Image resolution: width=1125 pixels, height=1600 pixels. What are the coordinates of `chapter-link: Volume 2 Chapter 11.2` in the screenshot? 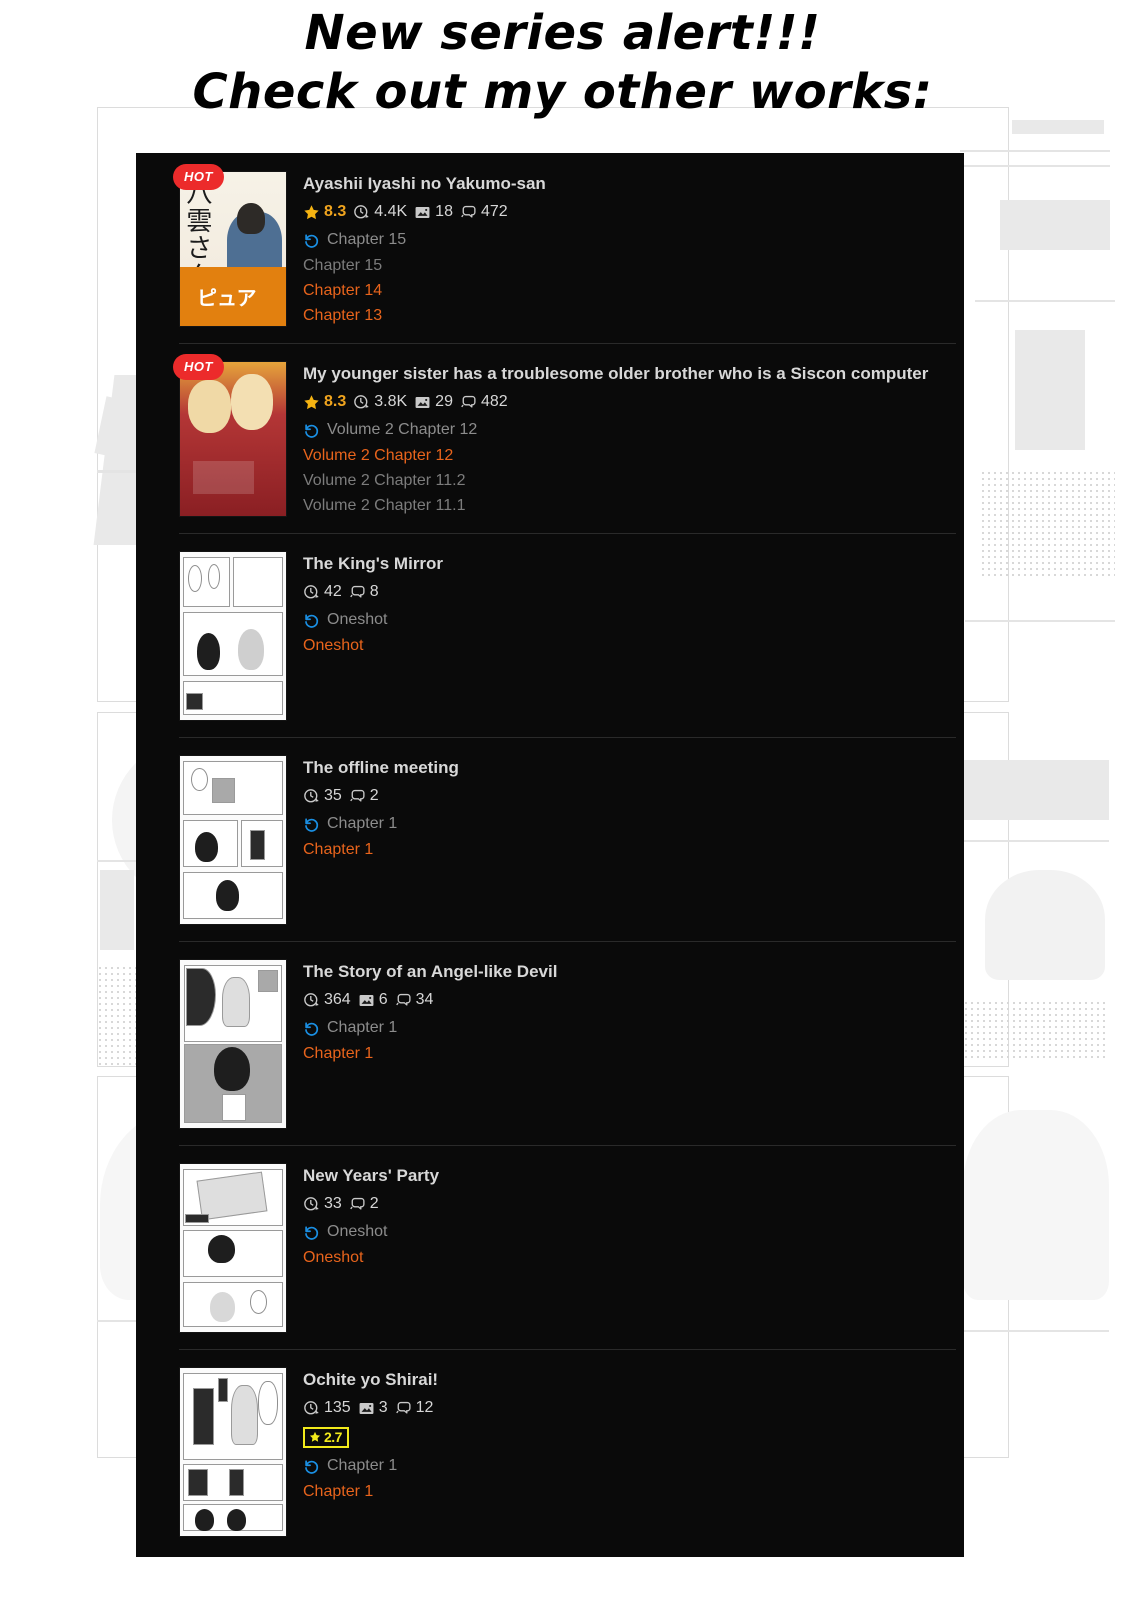 It's located at (622, 481).